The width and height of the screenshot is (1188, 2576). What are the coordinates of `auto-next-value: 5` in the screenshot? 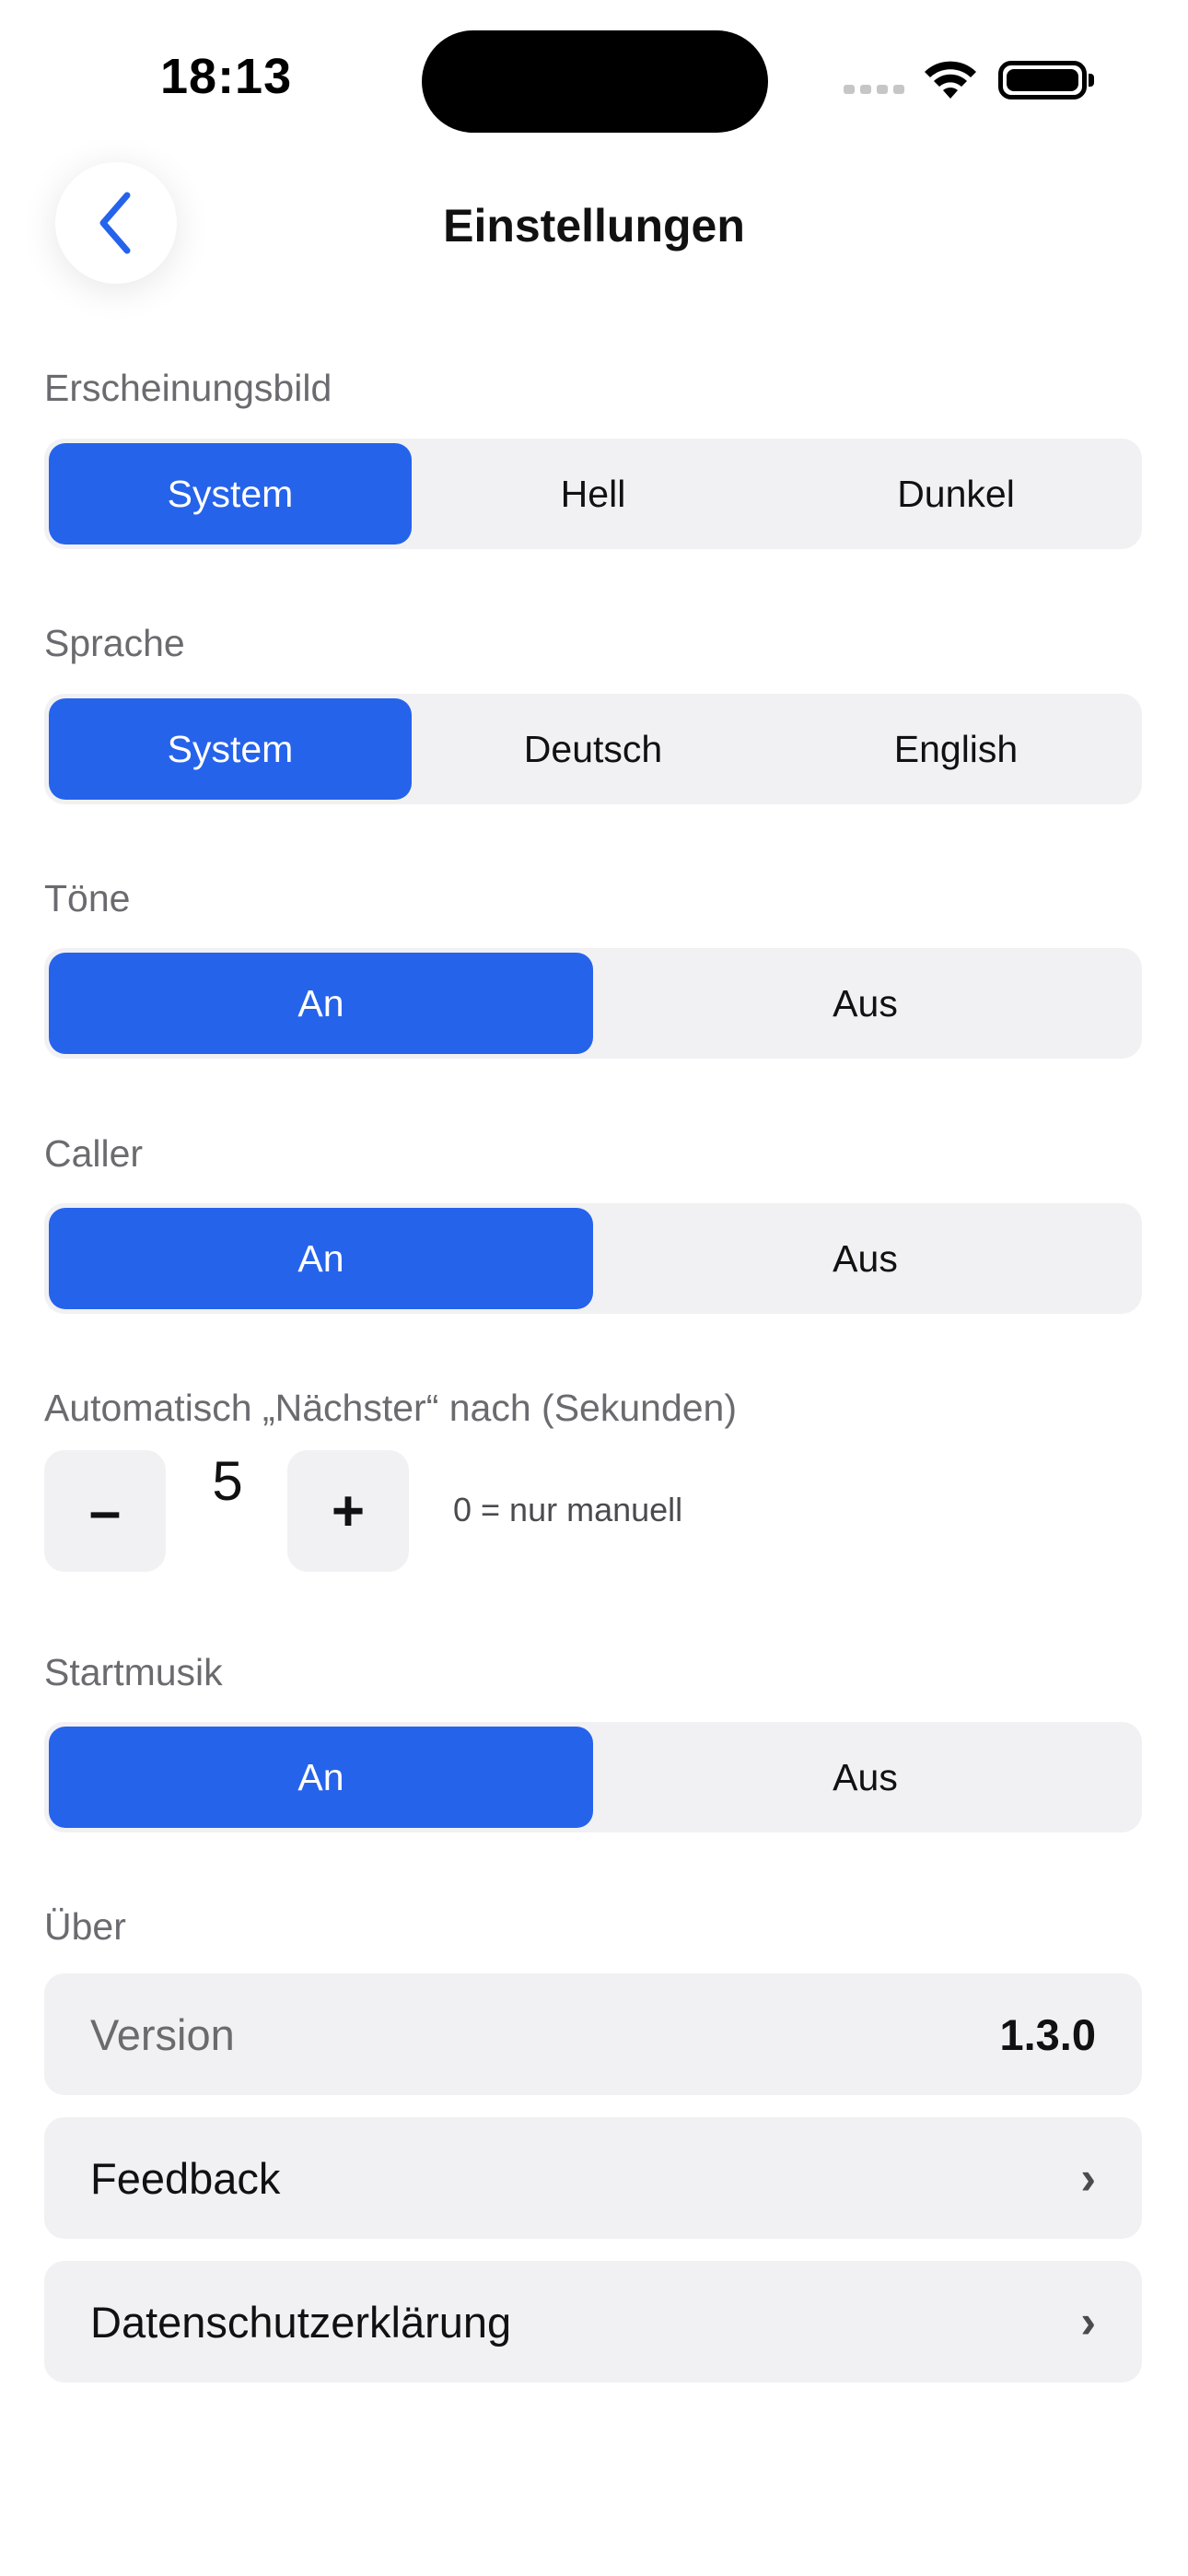 It's located at (227, 1481).